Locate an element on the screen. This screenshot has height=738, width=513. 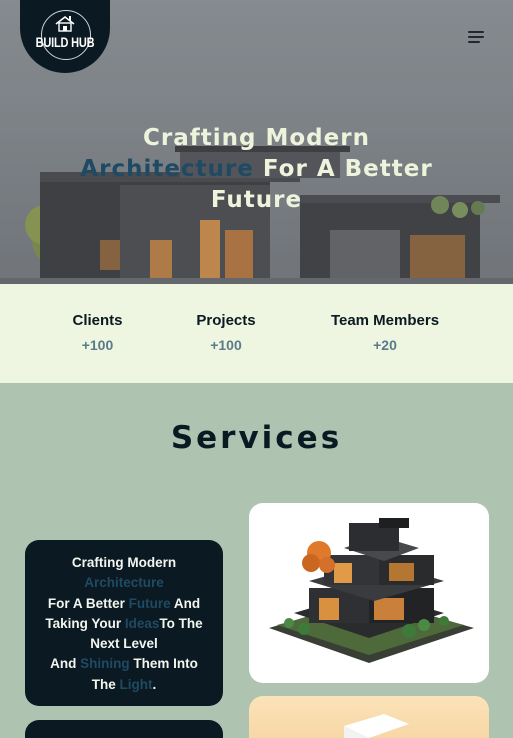
card-highlight: Ideas is located at coordinates (142, 623).